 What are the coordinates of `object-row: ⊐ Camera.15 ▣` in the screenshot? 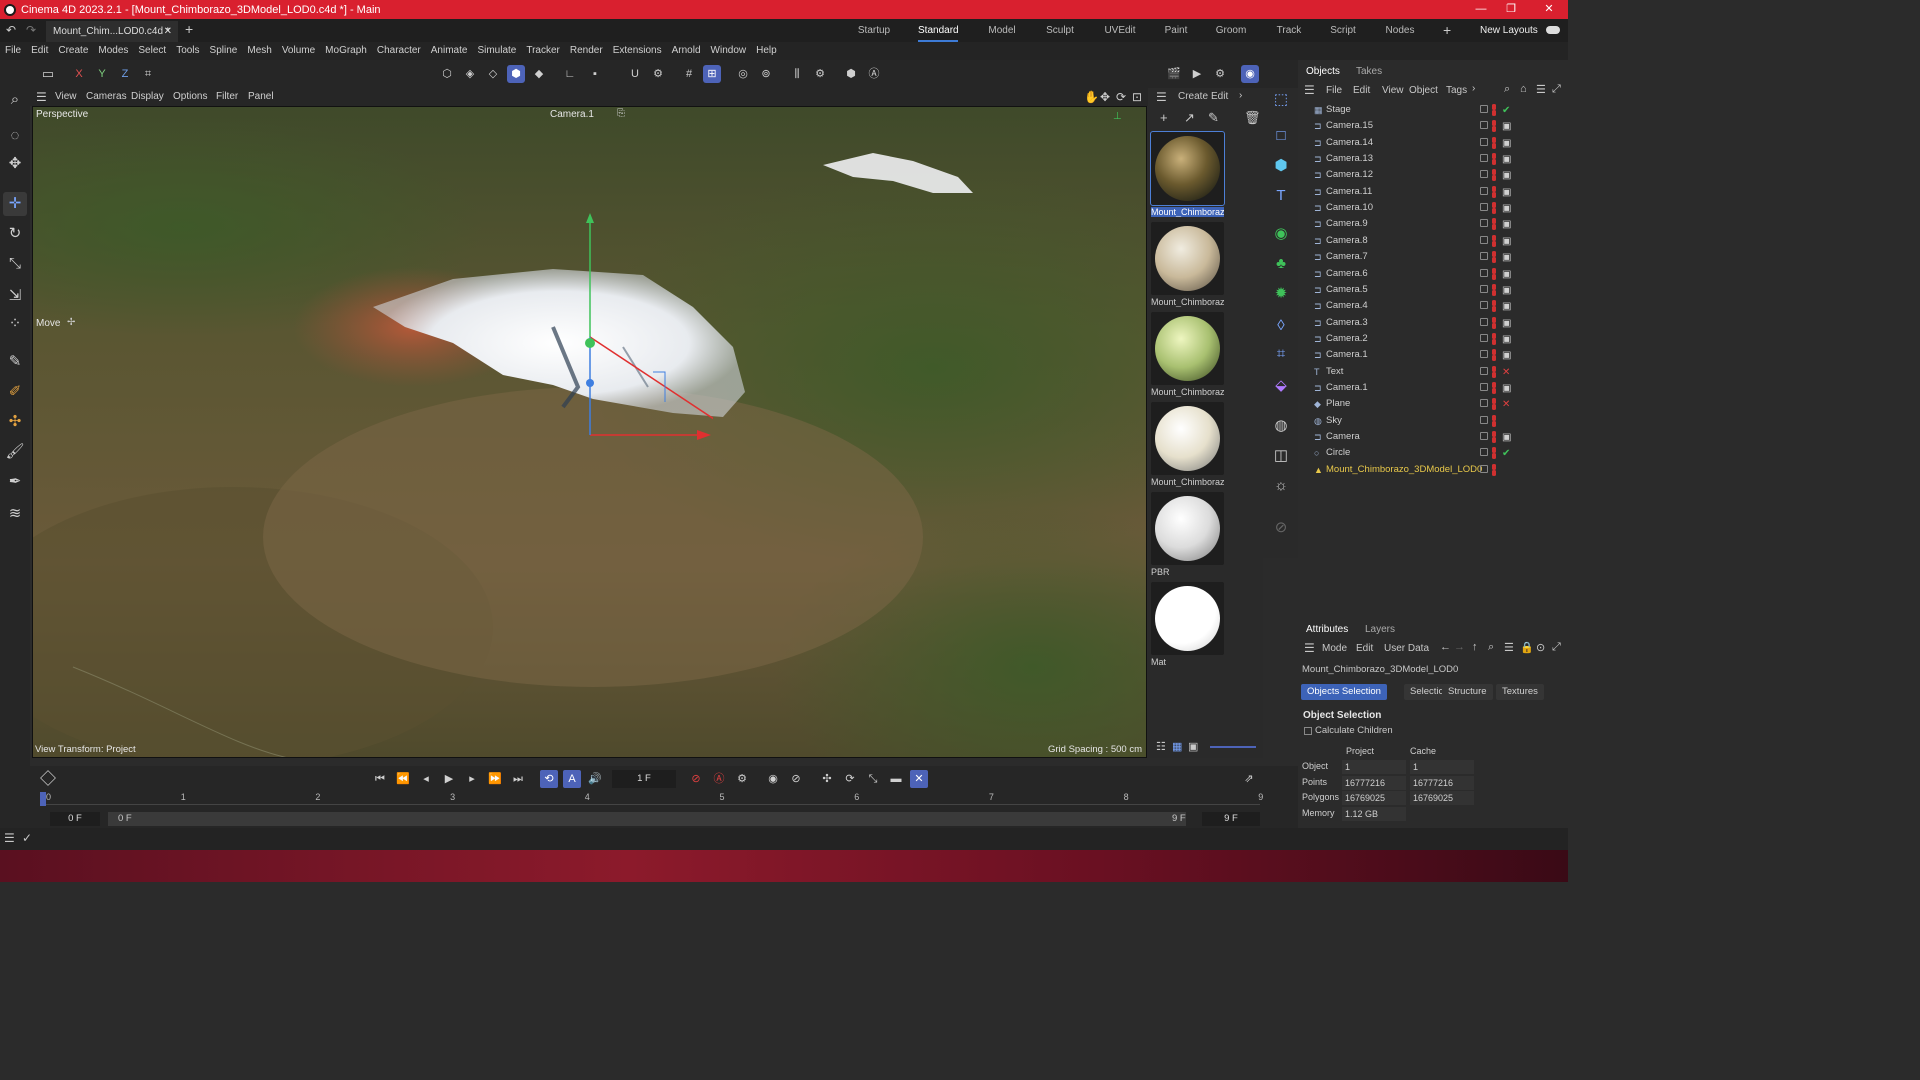 It's located at (1435, 126).